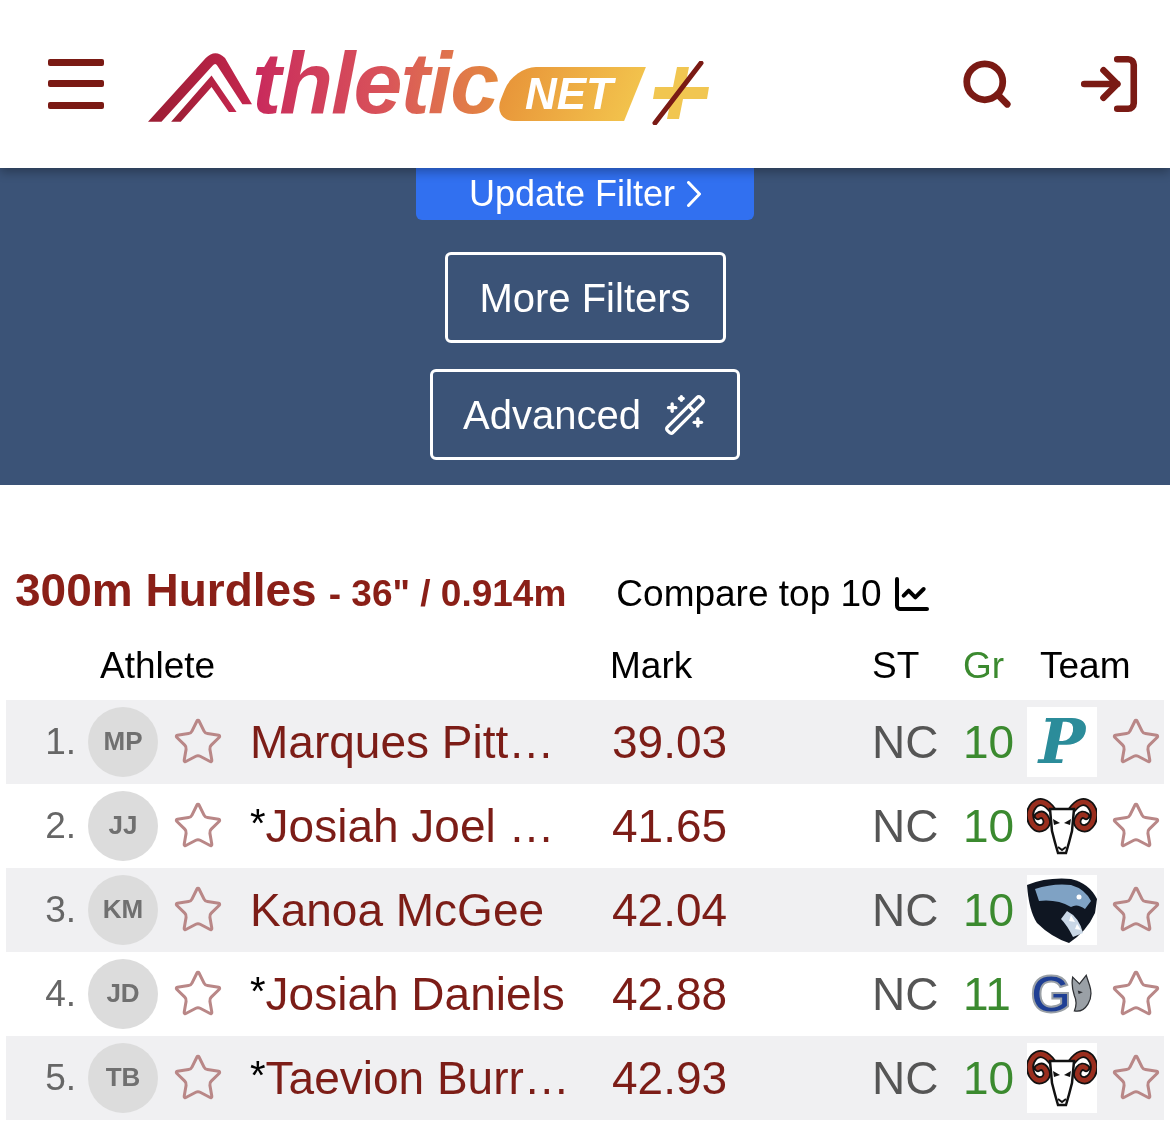  I want to click on advanced-button: Advanced, so click(585, 414).